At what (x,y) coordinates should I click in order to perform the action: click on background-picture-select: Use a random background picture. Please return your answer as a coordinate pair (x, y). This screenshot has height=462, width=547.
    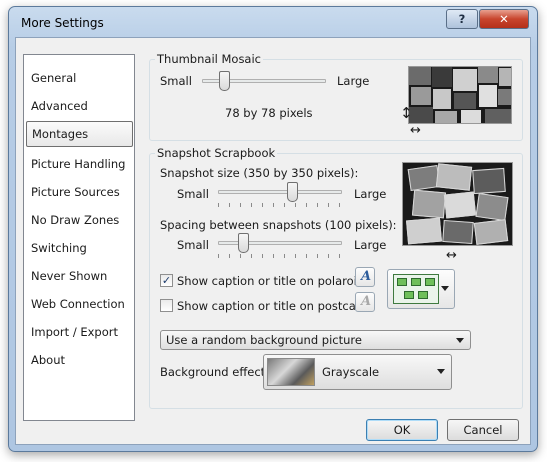
    Looking at the image, I should click on (315, 340).